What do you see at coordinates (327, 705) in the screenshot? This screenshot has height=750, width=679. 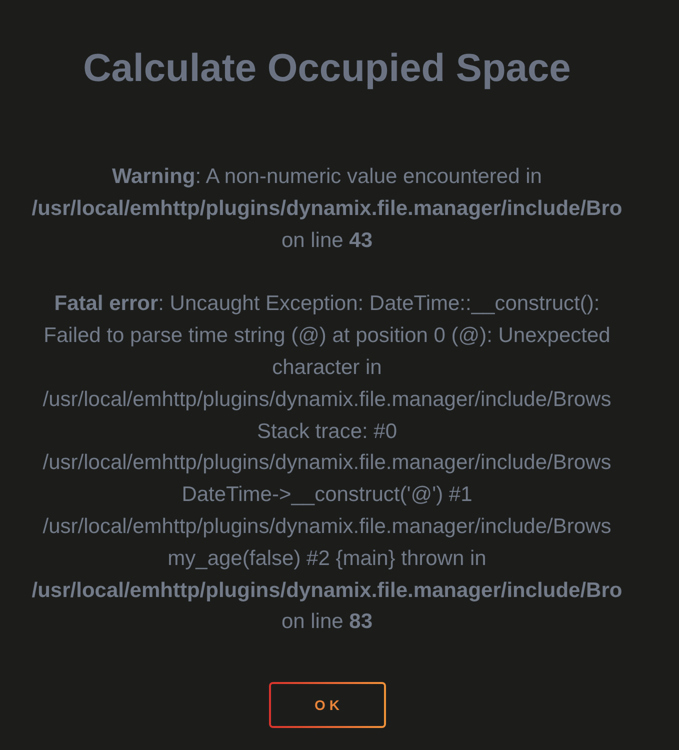 I see `ok-button: OK` at bounding box center [327, 705].